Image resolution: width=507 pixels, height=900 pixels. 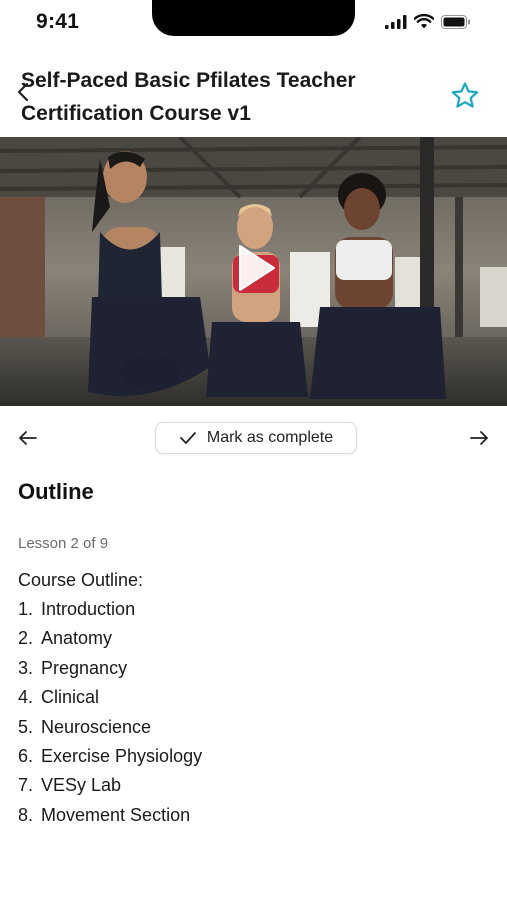 I want to click on lesson-count: Lesson 2 of 9, so click(x=63, y=543).